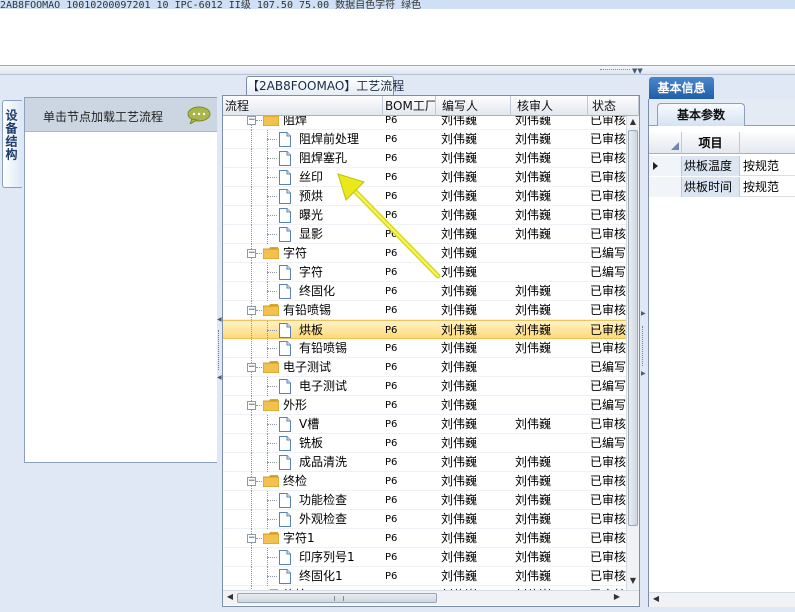 The image size is (795, 612). What do you see at coordinates (633, 580) in the screenshot?
I see `scroll-down-icon: ▼` at bounding box center [633, 580].